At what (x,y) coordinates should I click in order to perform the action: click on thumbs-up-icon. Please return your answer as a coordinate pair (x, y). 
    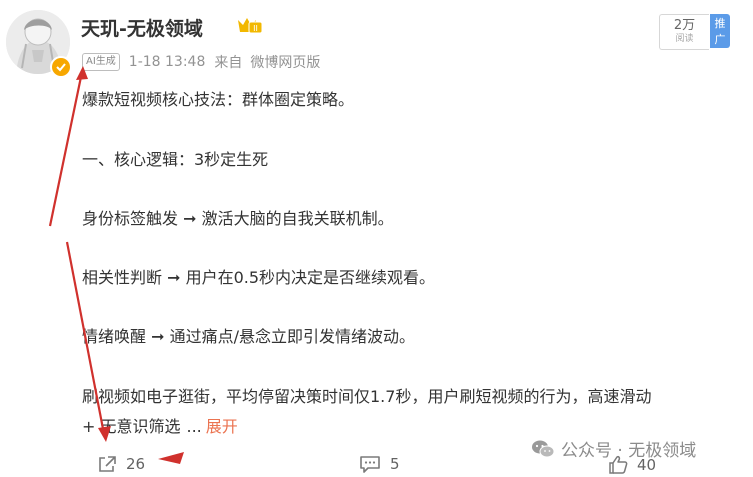
    Looking at the image, I should click on (618, 465).